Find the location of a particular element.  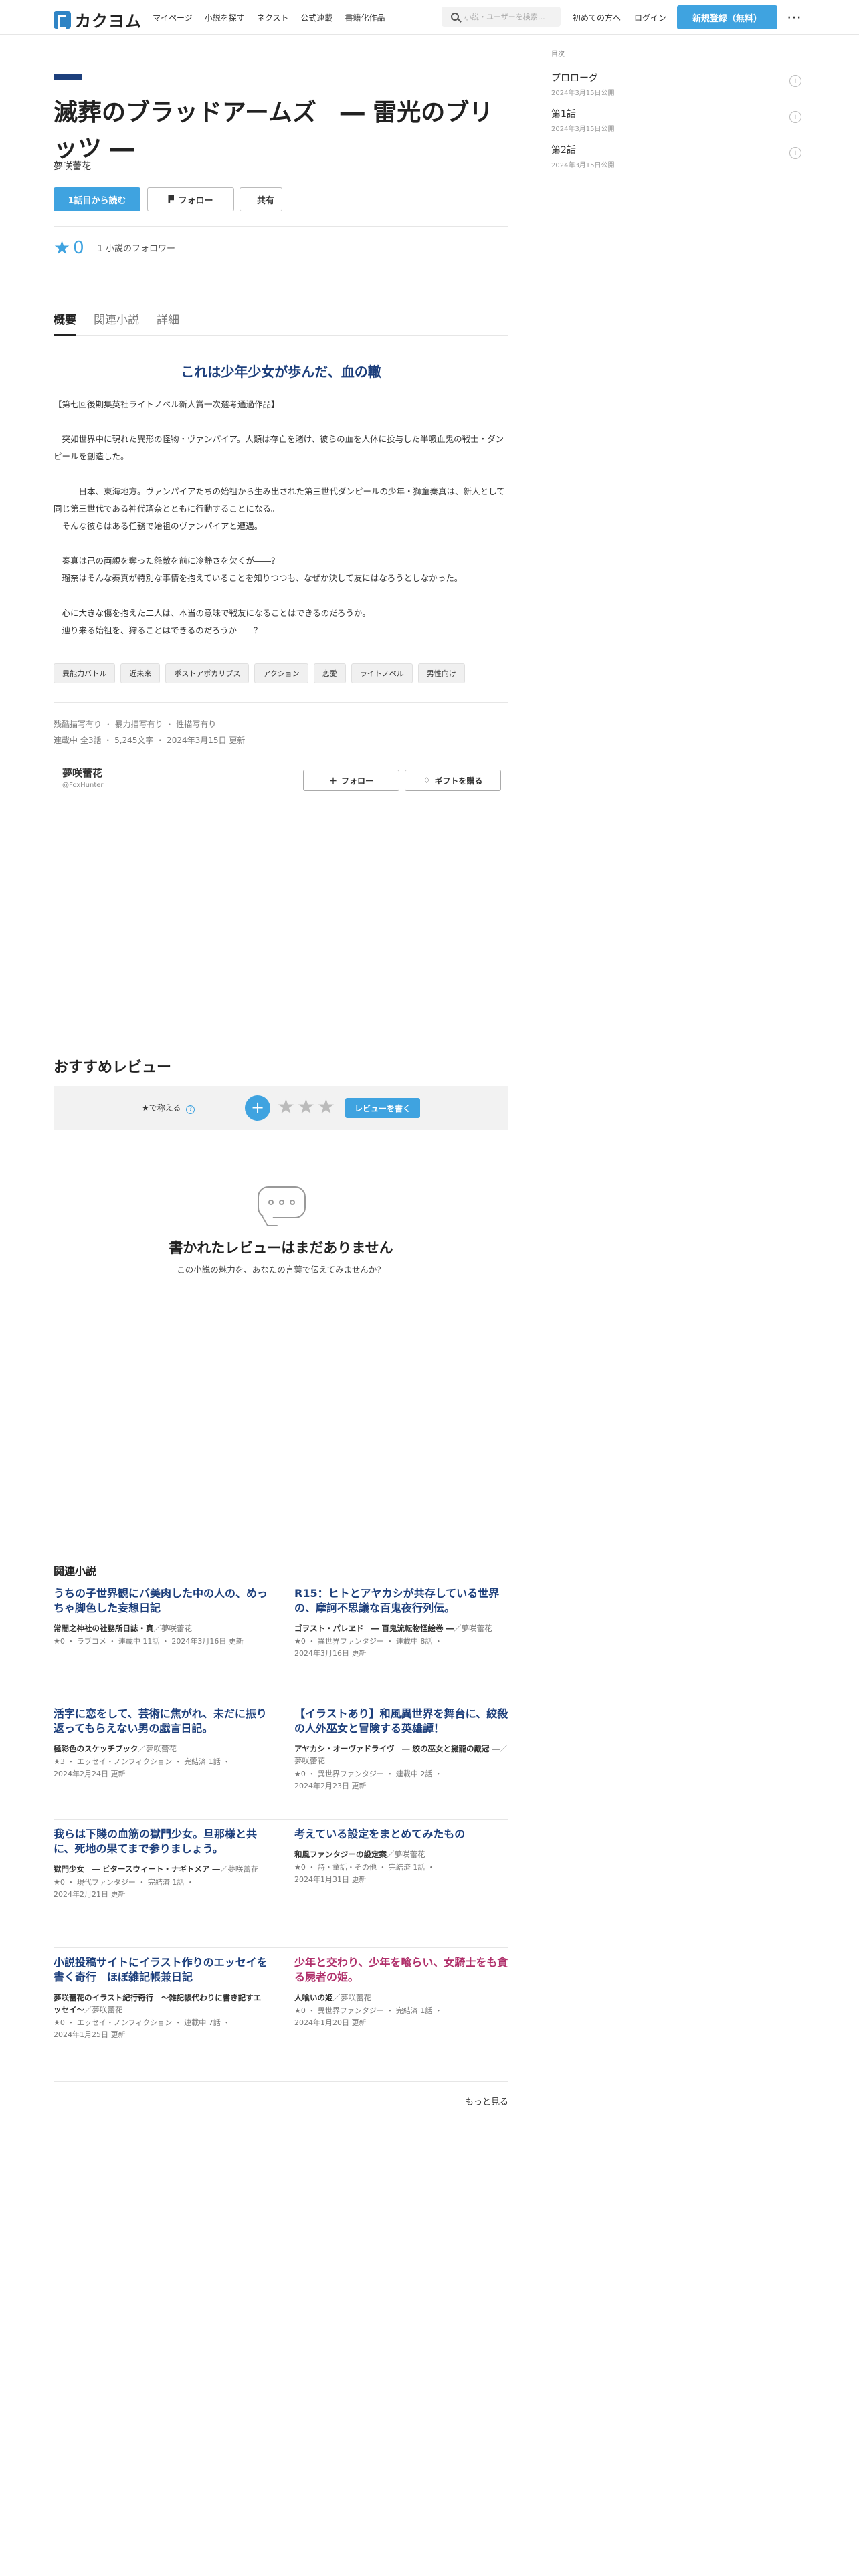

episode-title: 第1話 is located at coordinates (563, 115).